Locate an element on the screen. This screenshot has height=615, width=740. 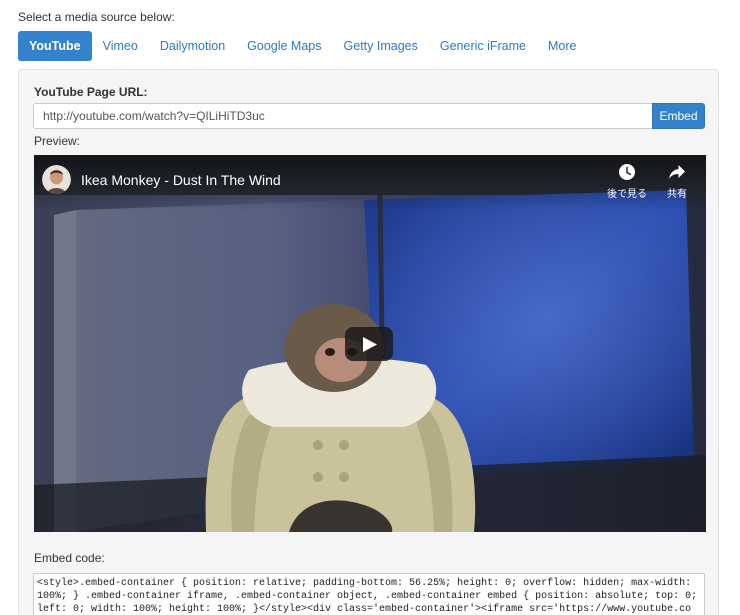
clock-icon is located at coordinates (627, 172).